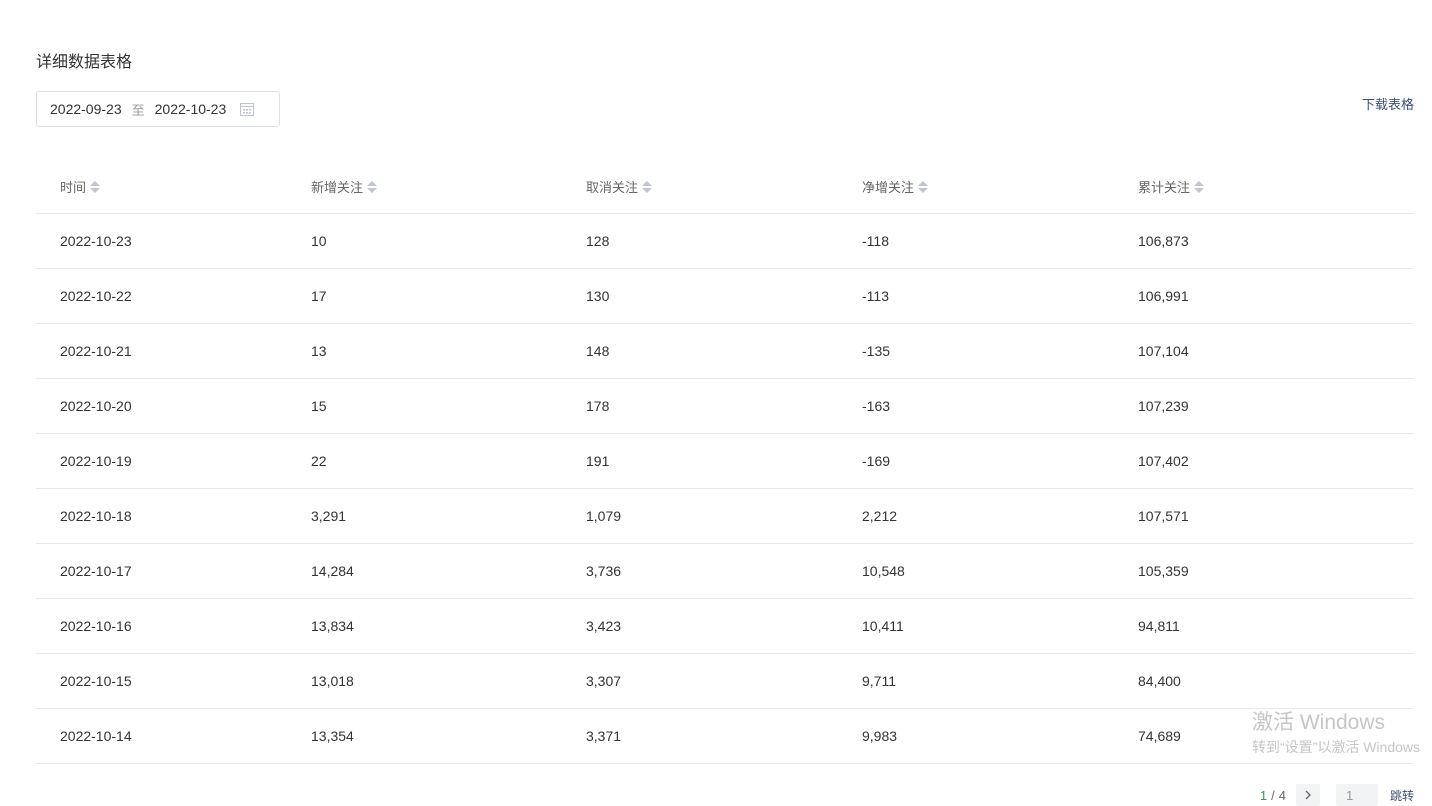  What do you see at coordinates (173, 187) in the screenshot?
I see `column-header-time: 时间` at bounding box center [173, 187].